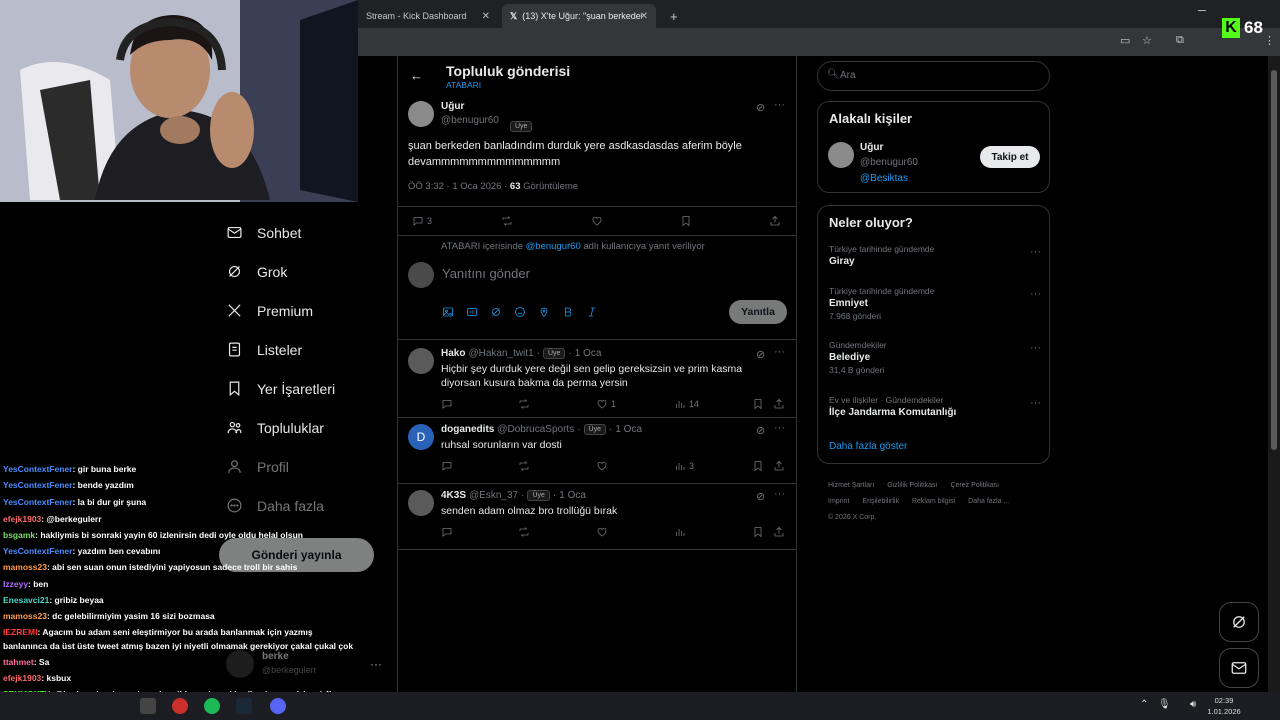  Describe the element at coordinates (880, 501) in the screenshot. I see `footer-link: Erişilebilirlik` at that location.